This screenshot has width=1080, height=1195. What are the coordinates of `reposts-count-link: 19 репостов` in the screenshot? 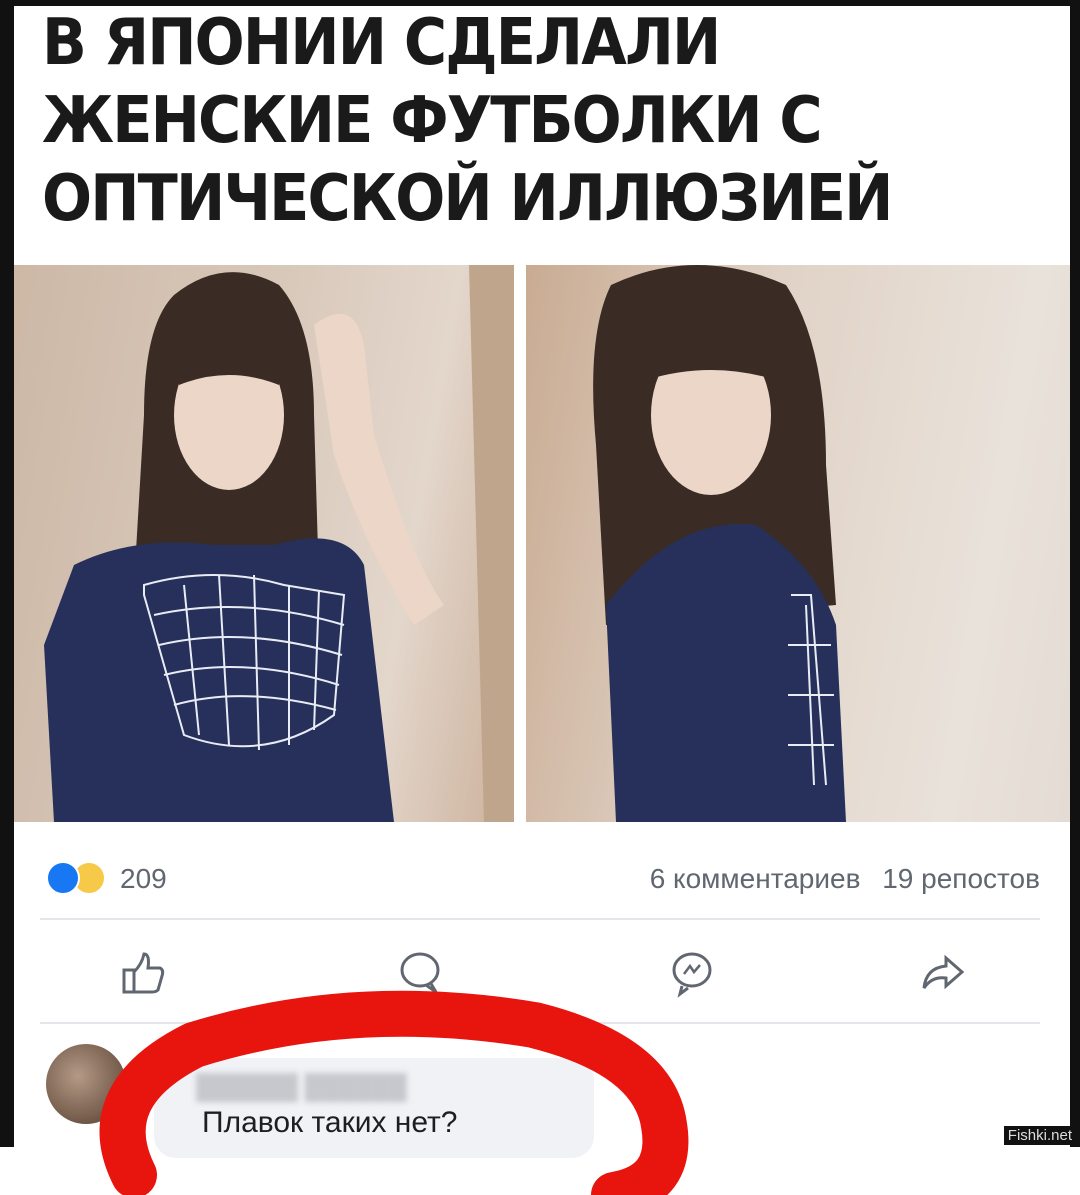 It's located at (961, 878).